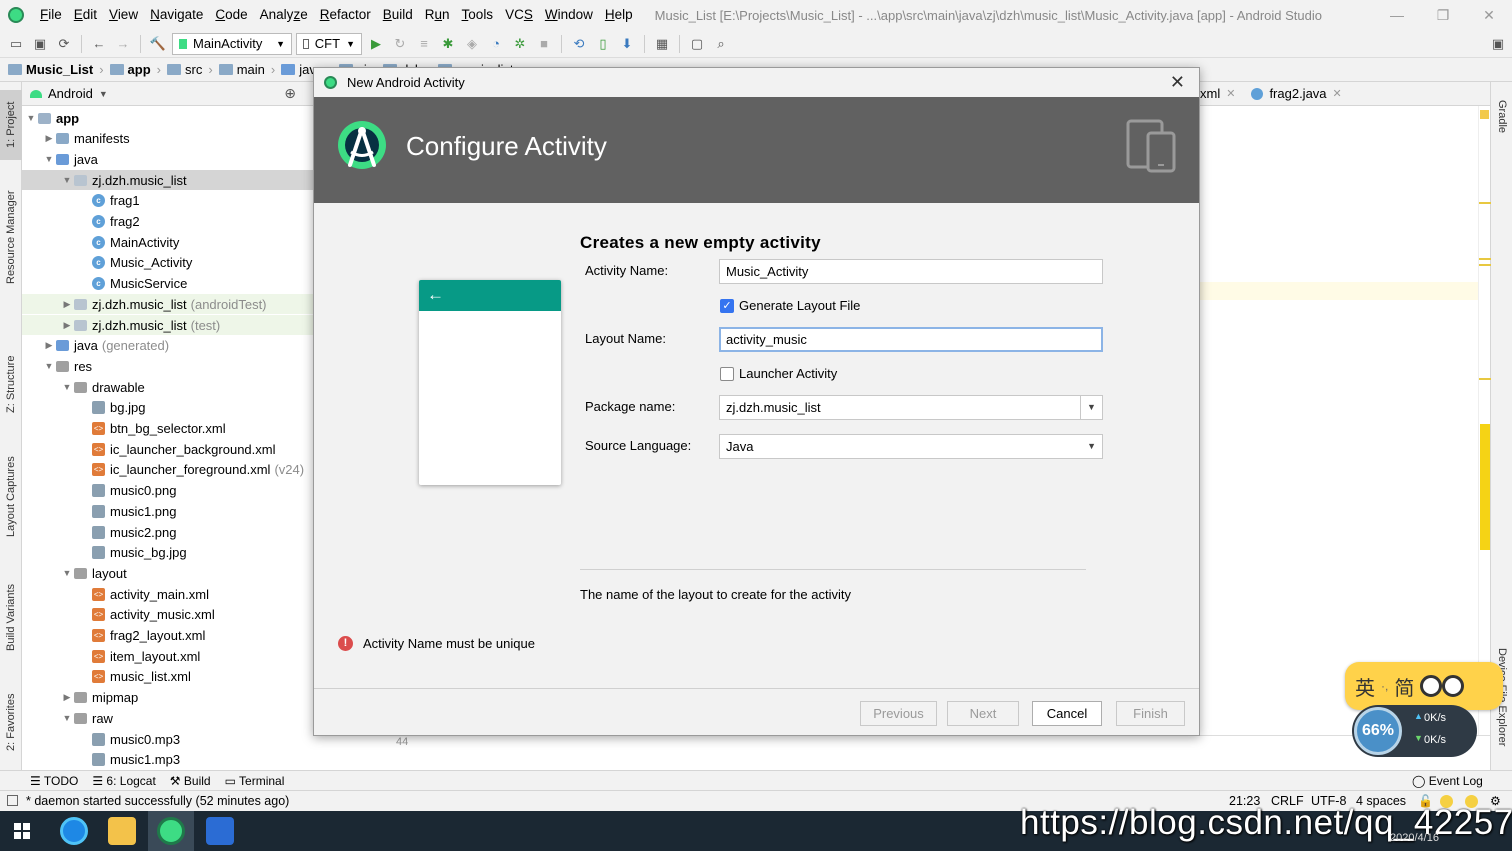 Image resolution: width=1512 pixels, height=851 pixels. What do you see at coordinates (168, 201) in the screenshot?
I see `tree-node: c frag1` at bounding box center [168, 201].